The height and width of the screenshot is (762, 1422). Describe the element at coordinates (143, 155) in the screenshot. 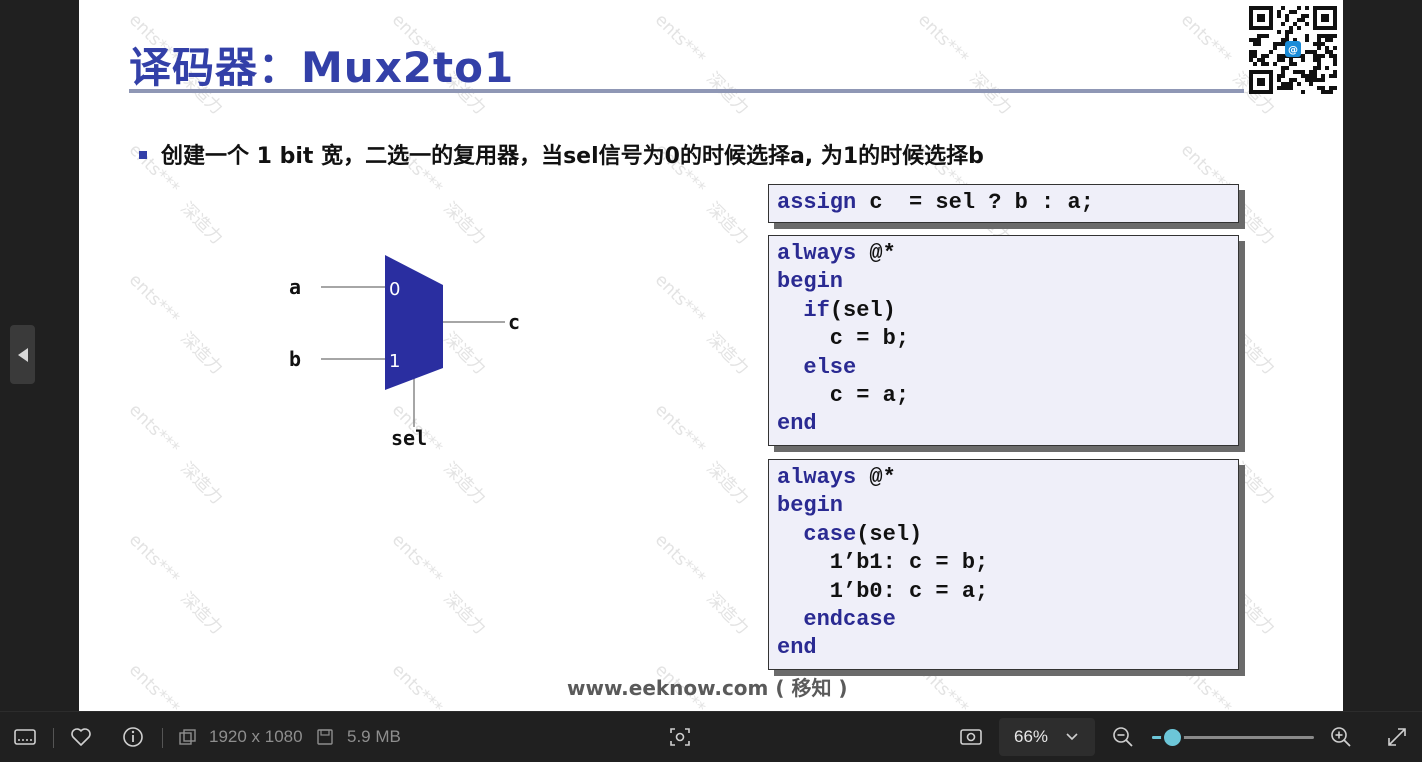

I see `bullet-marker` at that location.